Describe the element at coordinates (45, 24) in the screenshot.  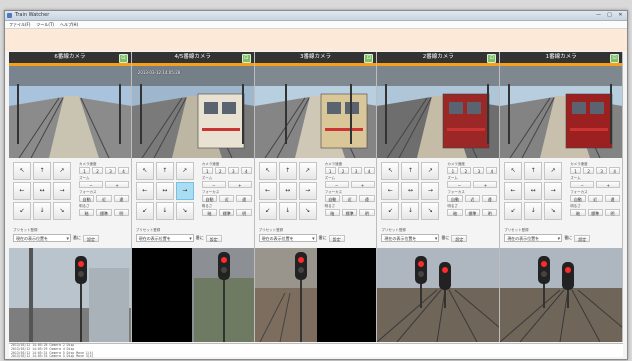
I see `menu-tools: ツール(T)` at that location.